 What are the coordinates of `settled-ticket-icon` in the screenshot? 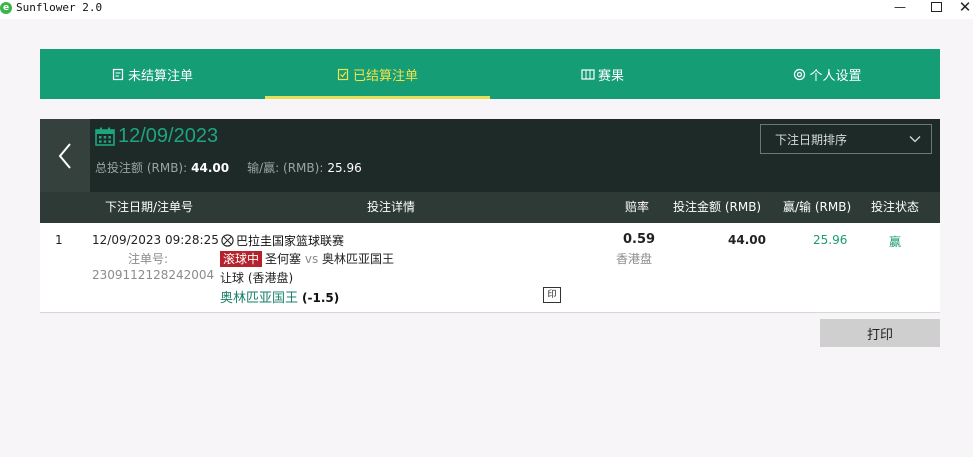 It's located at (343, 74).